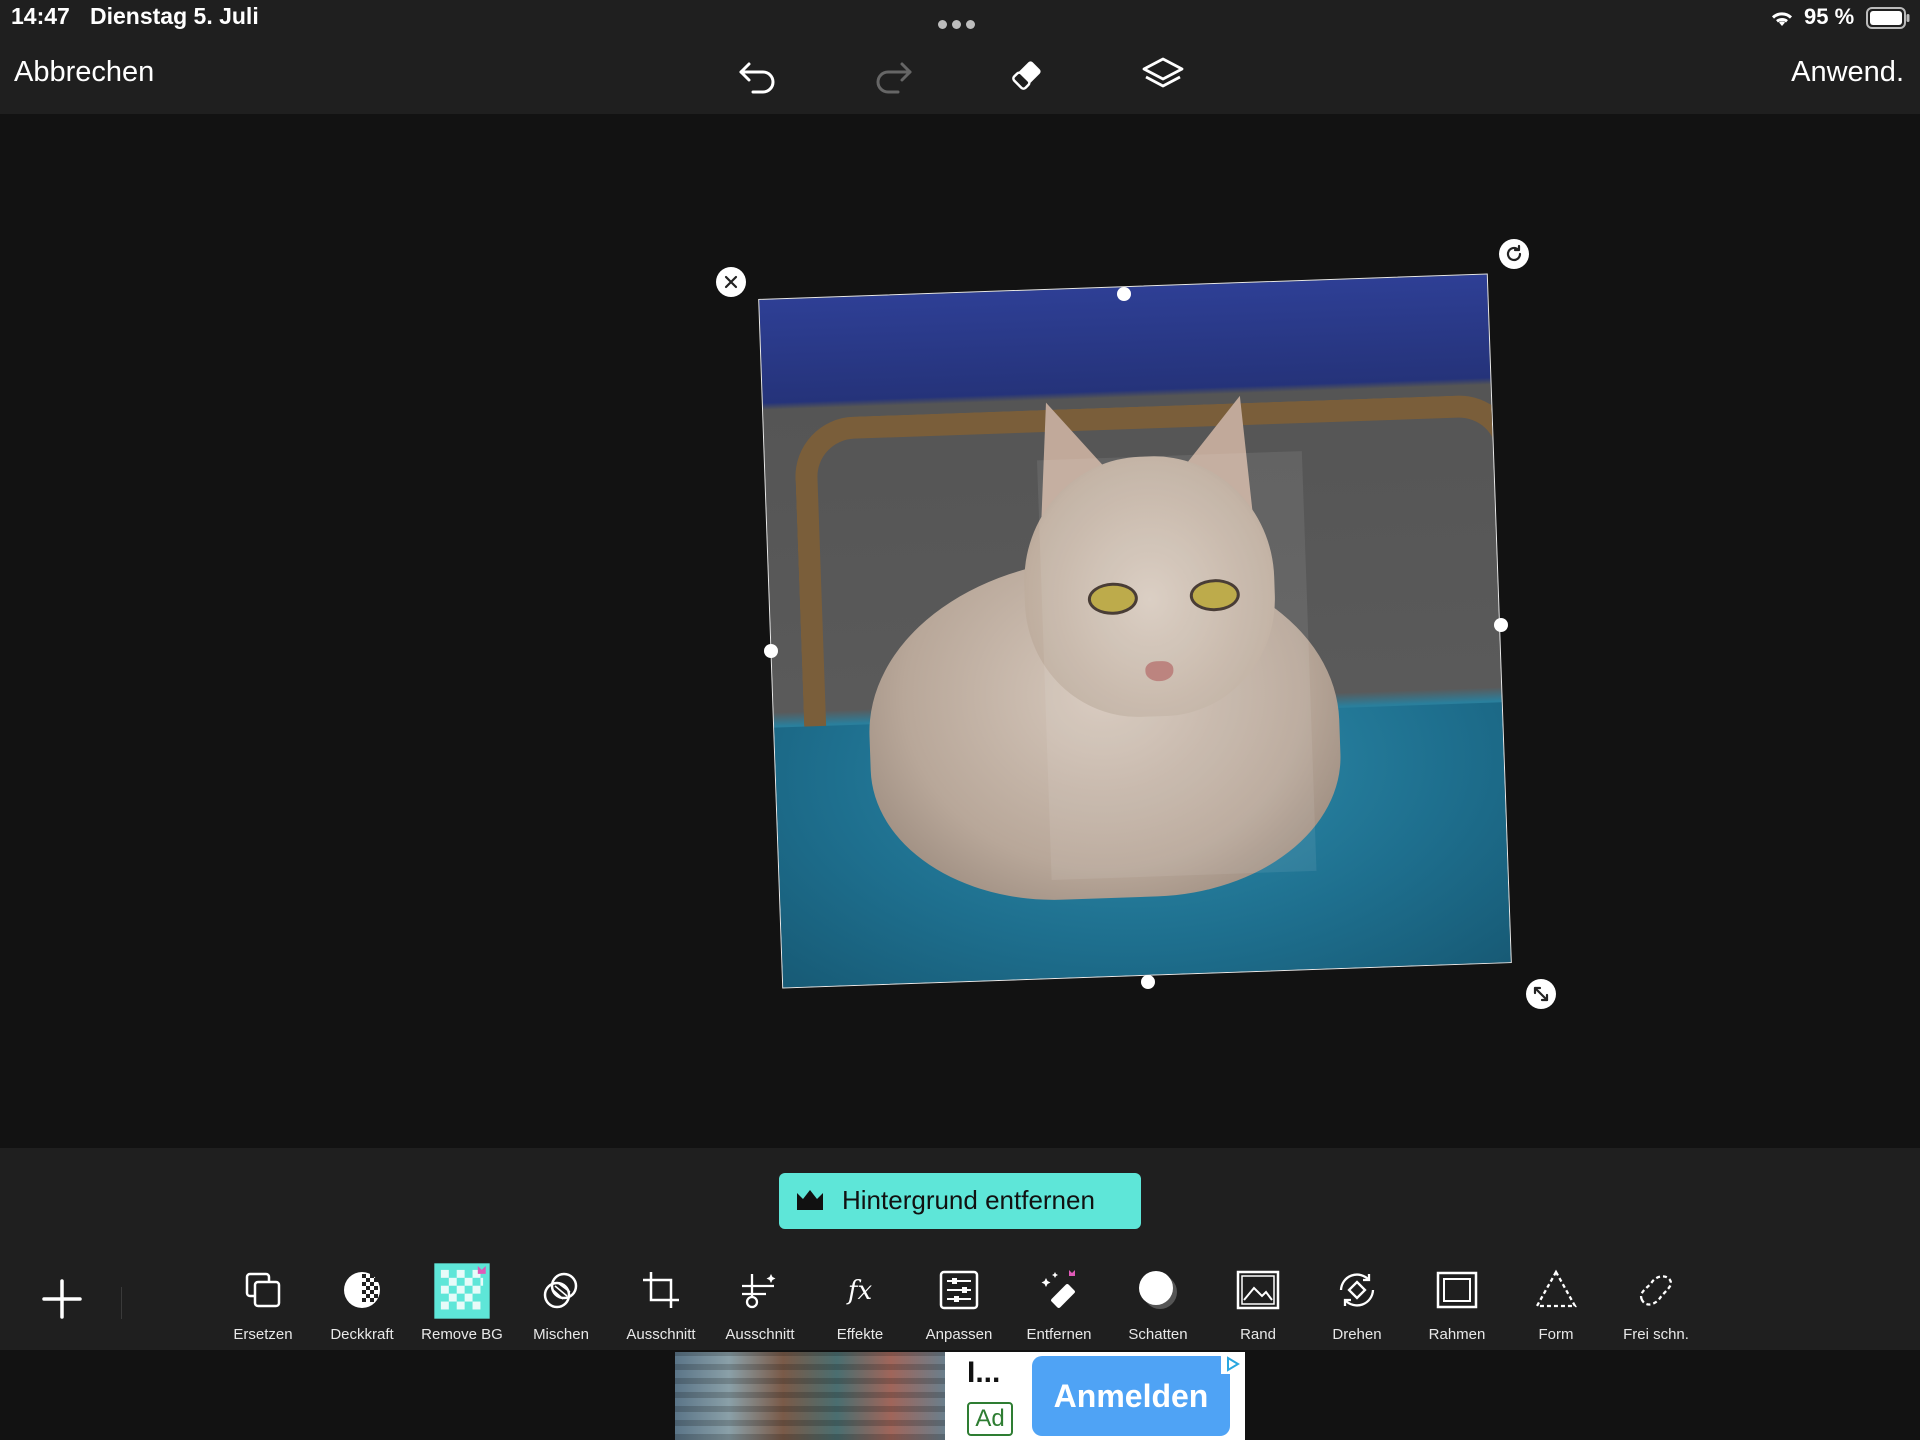 This screenshot has width=1920, height=1440. Describe the element at coordinates (1656, 1290) in the screenshot. I see `freecut-icon` at that location.